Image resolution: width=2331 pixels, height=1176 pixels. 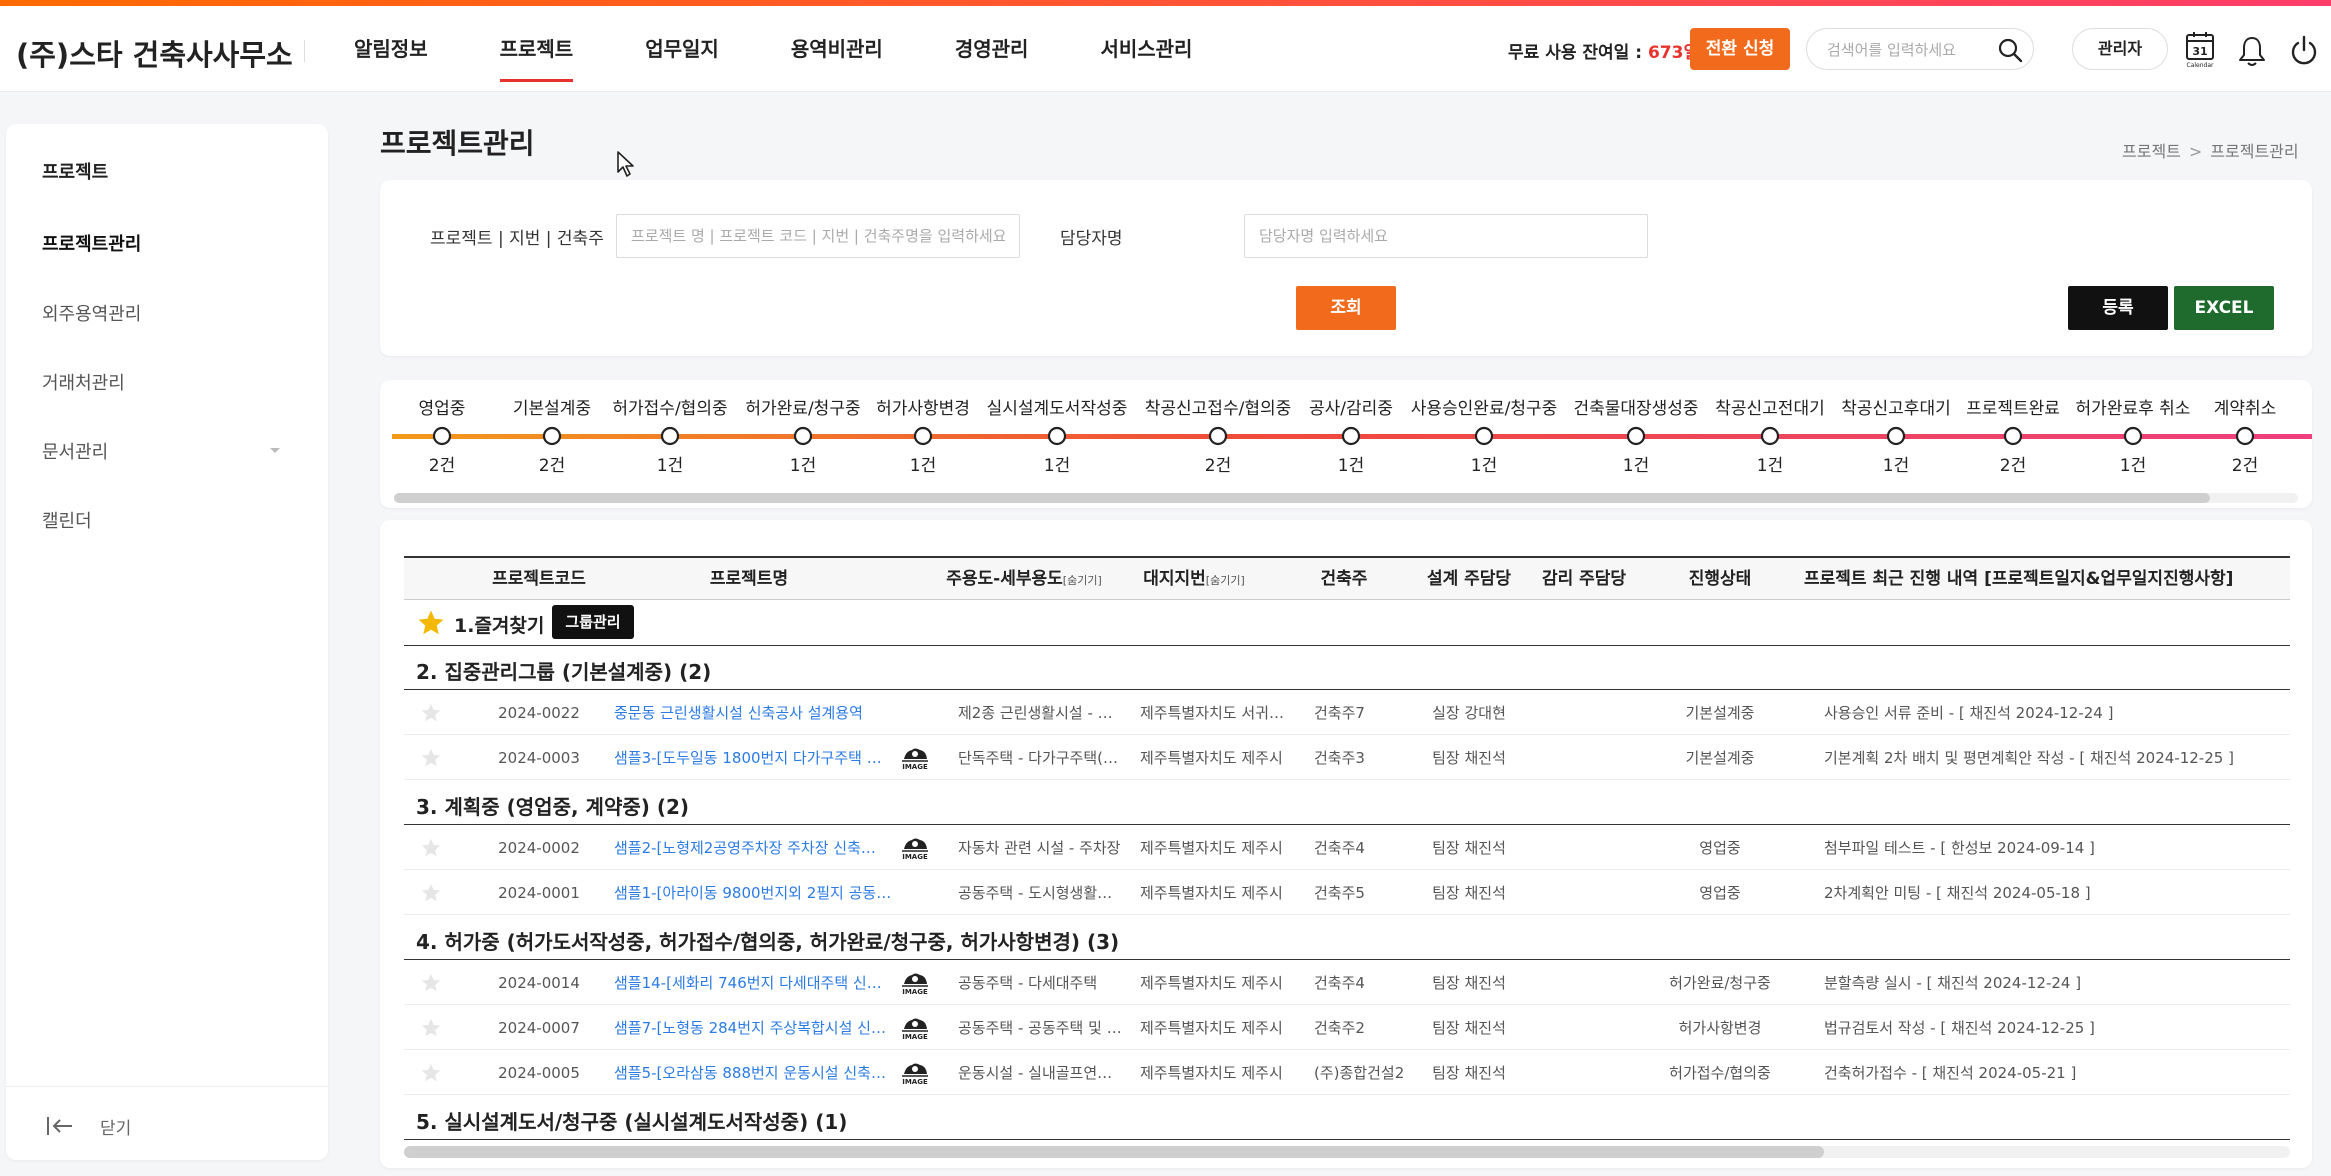 What do you see at coordinates (750, 848) in the screenshot?
I see `cell-project-name: 샘플2-[노형제2공영주차장 주차장 신축공사]` at bounding box center [750, 848].